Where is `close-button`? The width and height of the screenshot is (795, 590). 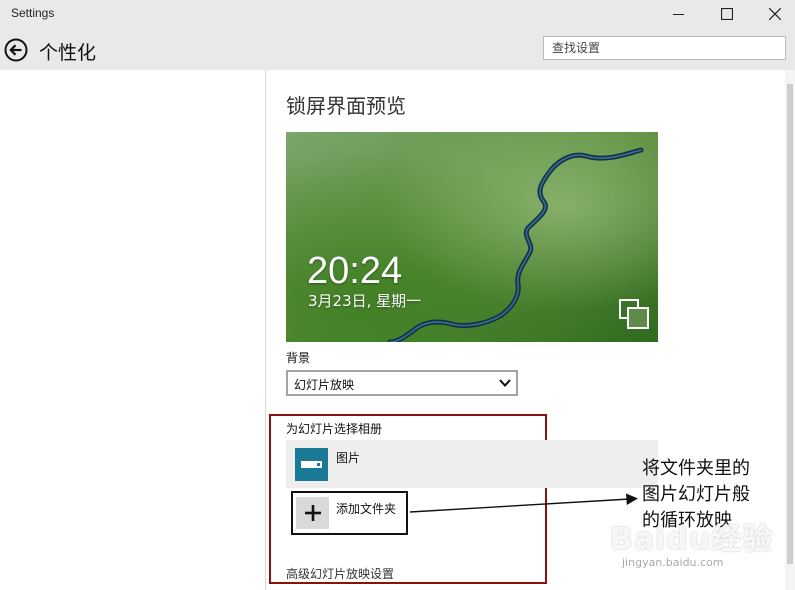 close-button is located at coordinates (773, 13).